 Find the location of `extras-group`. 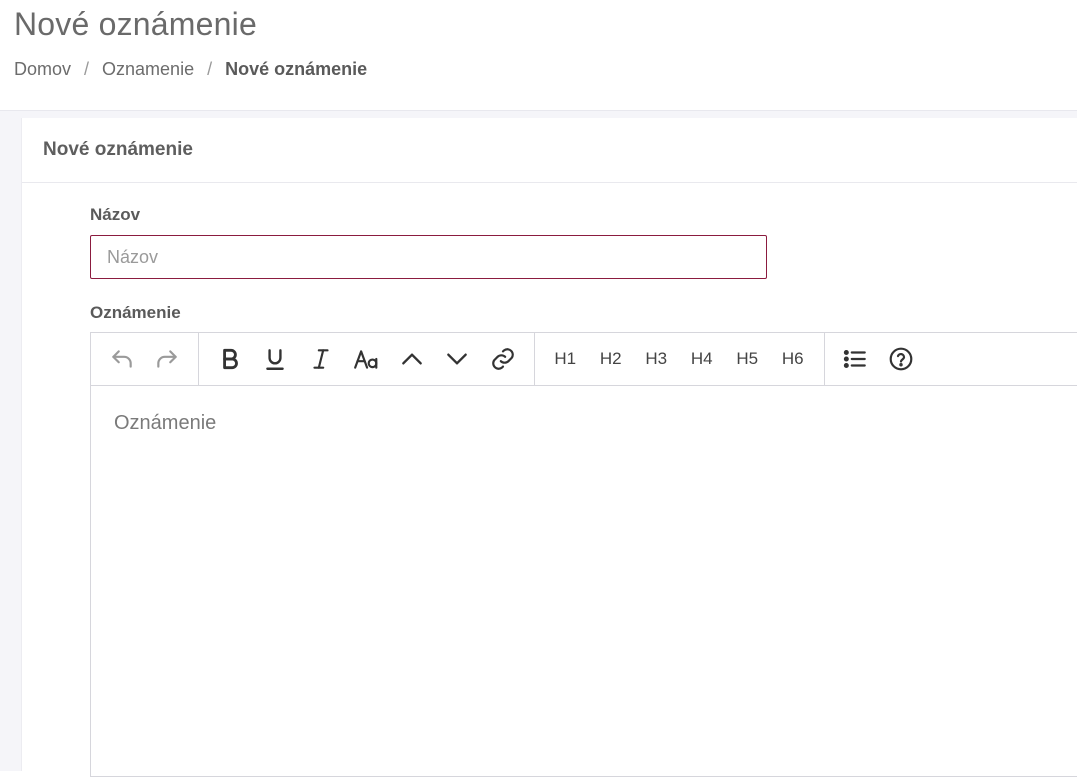

extras-group is located at coordinates (877, 359).